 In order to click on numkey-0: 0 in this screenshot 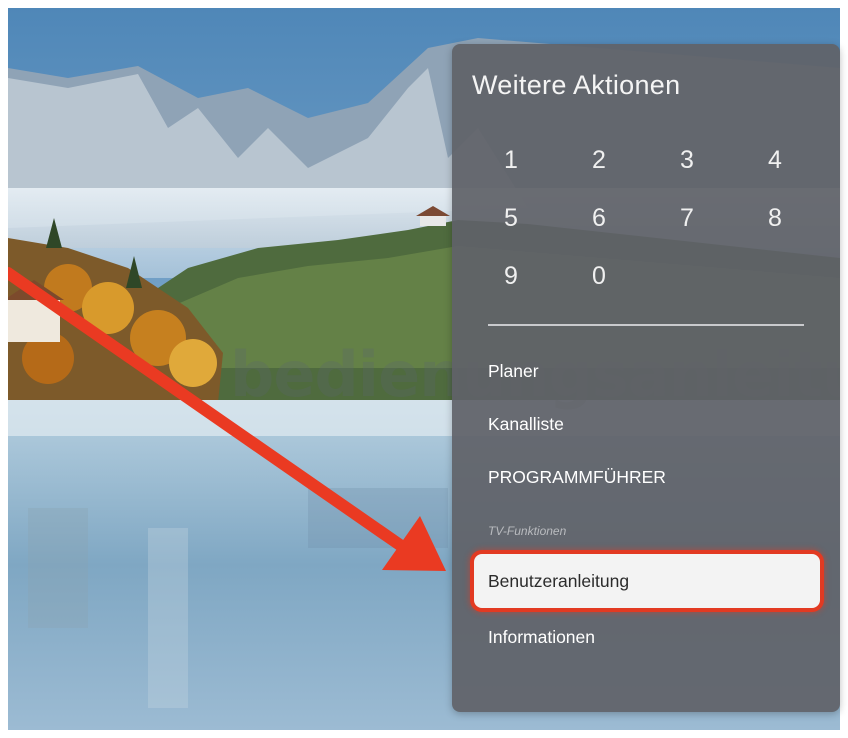, I will do `click(614, 291)`.